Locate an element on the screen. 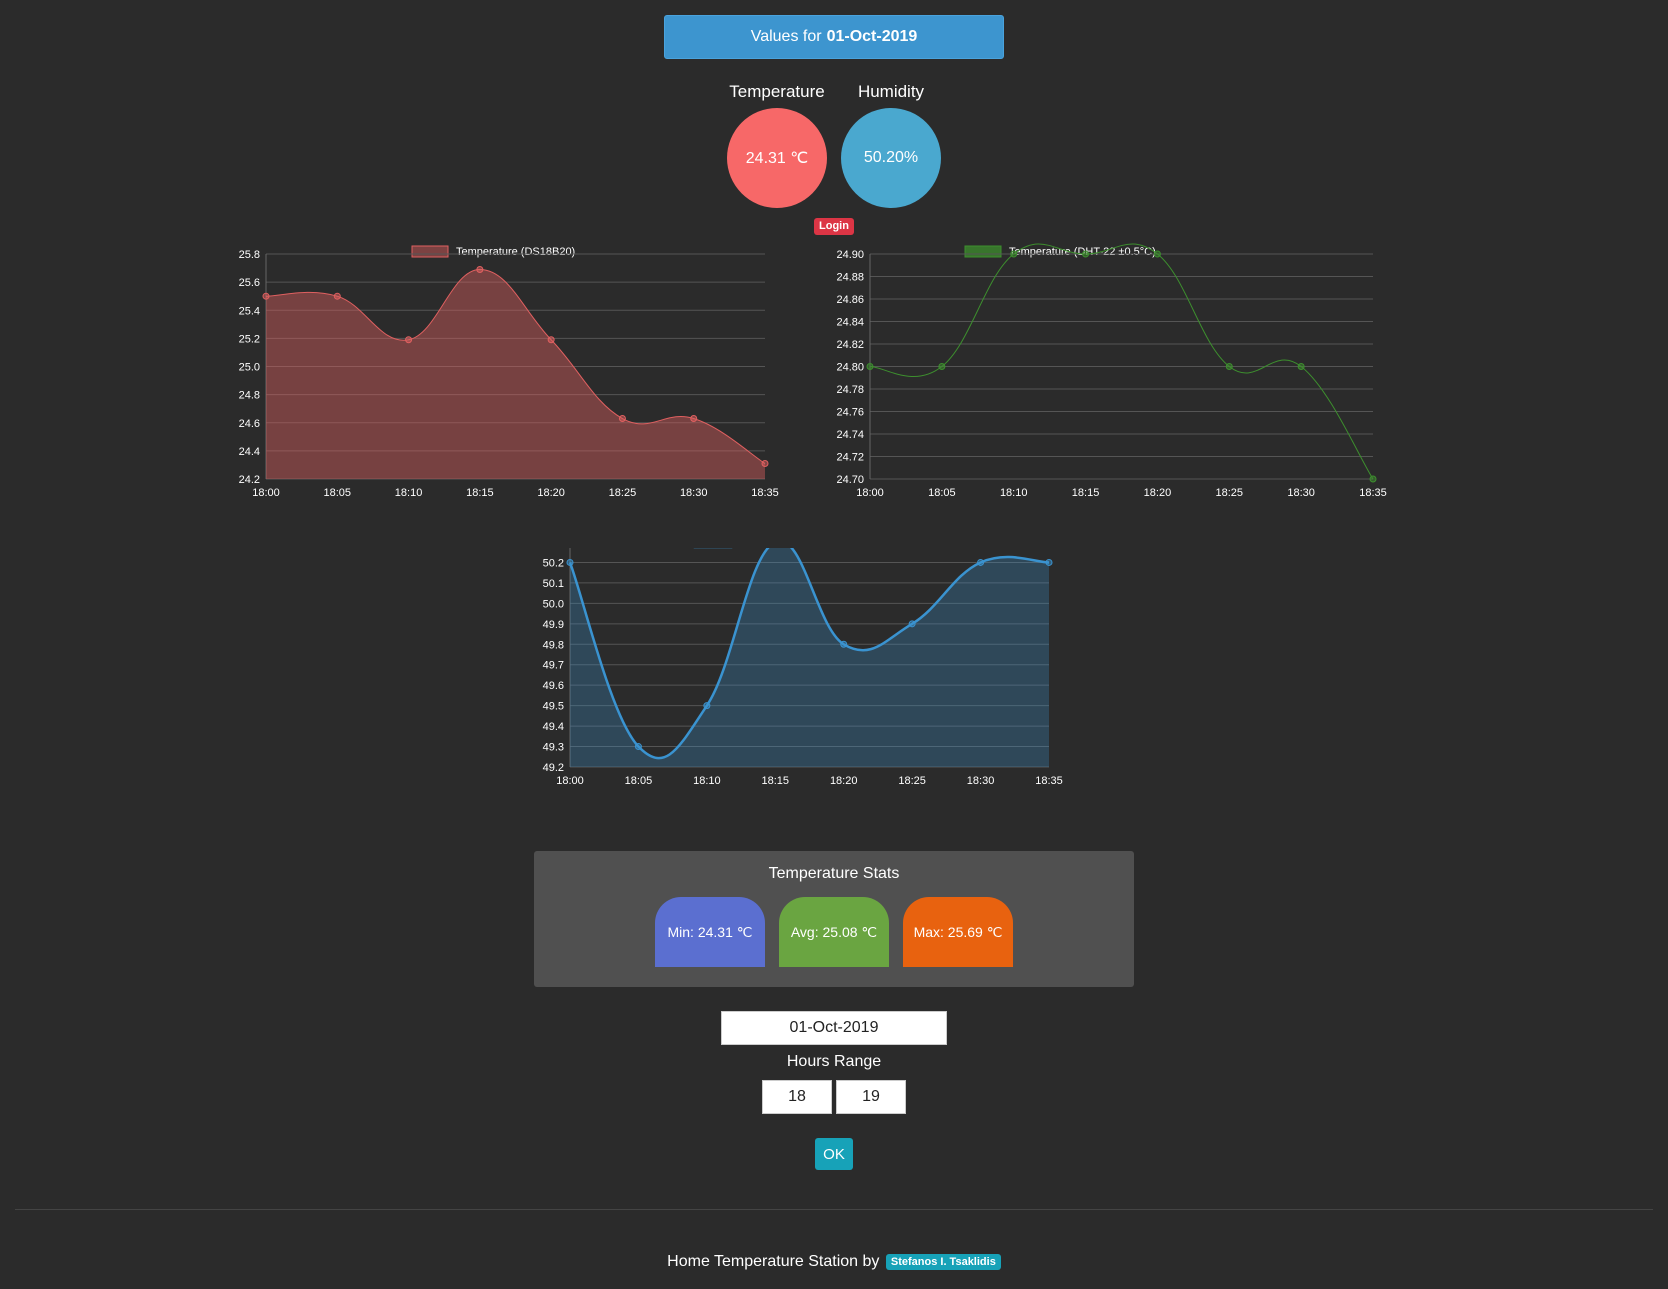 This screenshot has width=1668, height=1289. y-tick-label: 50.3 is located at coordinates (553, 548).